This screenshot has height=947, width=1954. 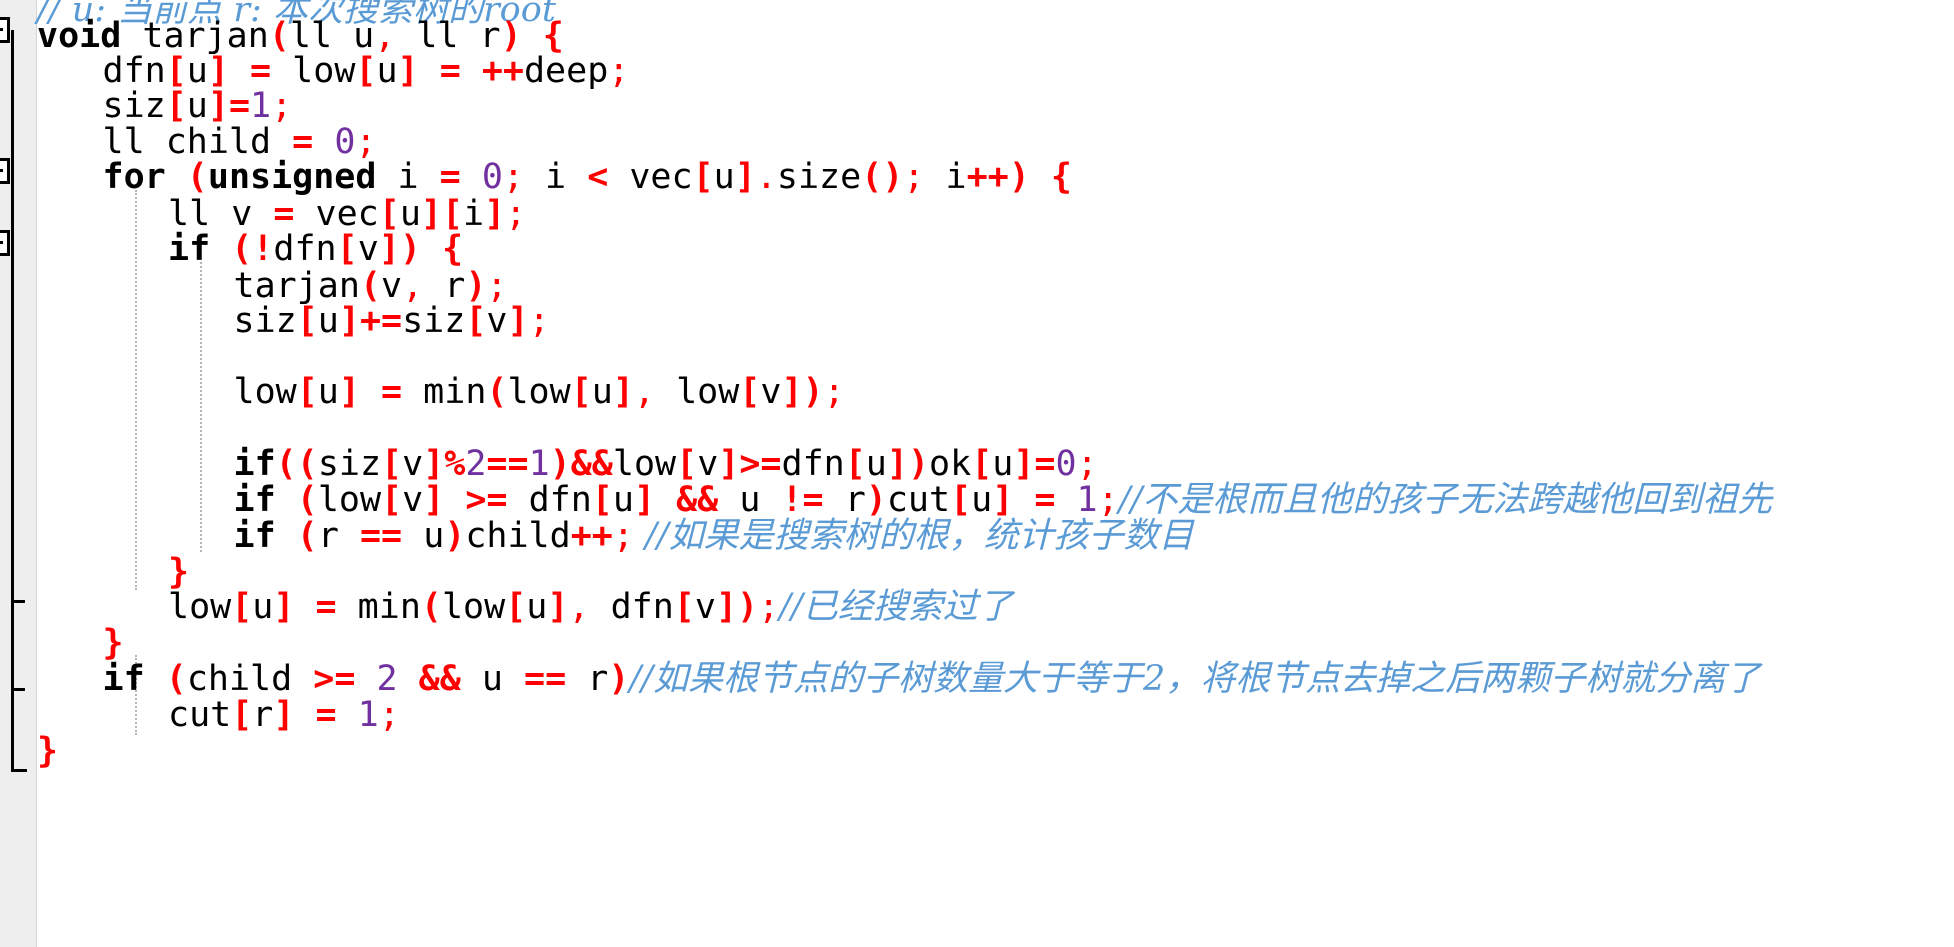 What do you see at coordinates (882, 177) in the screenshot?
I see `token-brk: ()` at bounding box center [882, 177].